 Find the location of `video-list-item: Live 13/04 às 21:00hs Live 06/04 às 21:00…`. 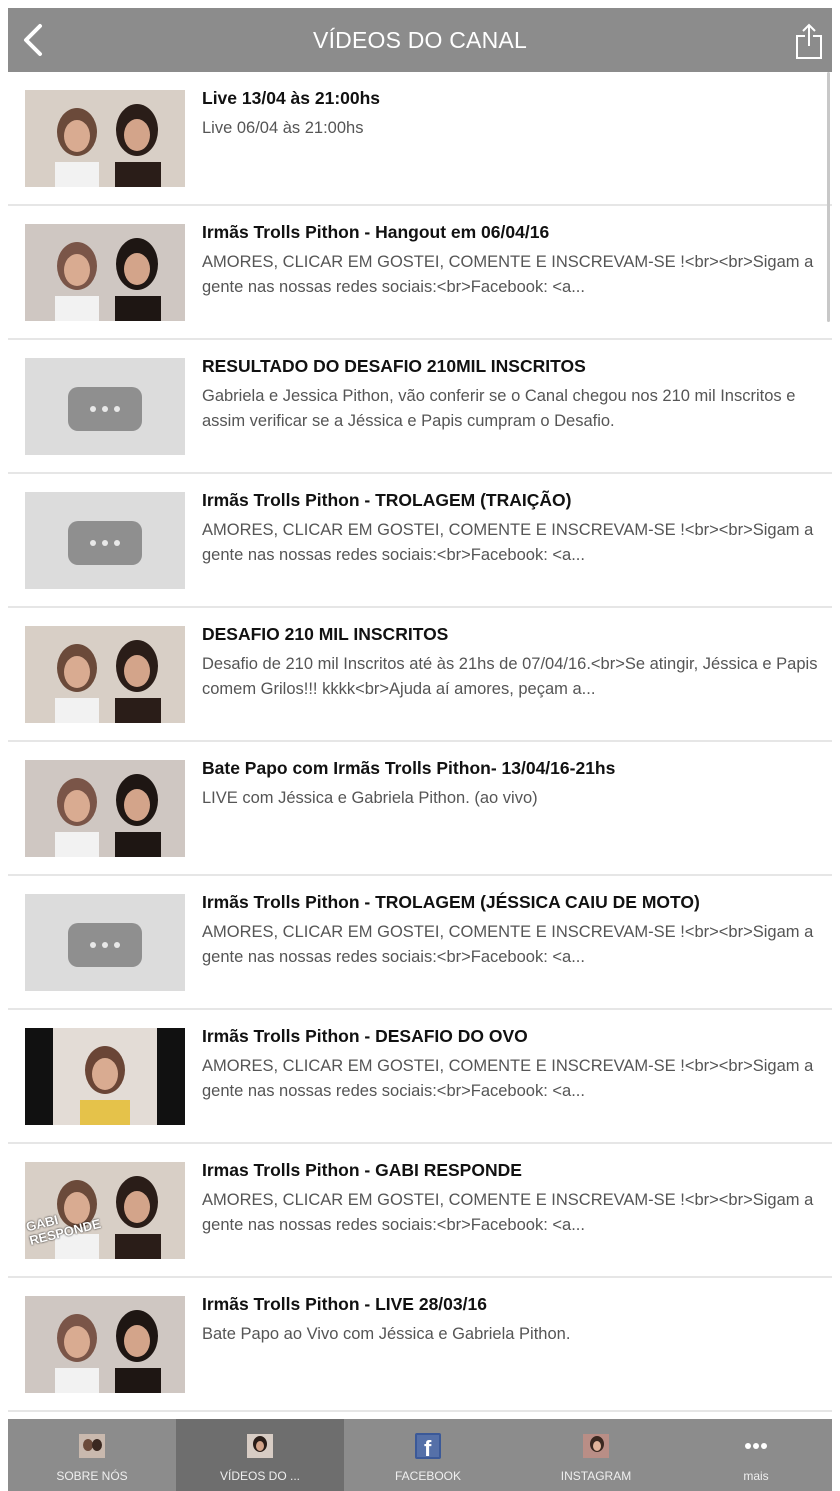

video-list-item: Live 13/04 às 21:00hs Live 06/04 às 21:00… is located at coordinates (420, 139).